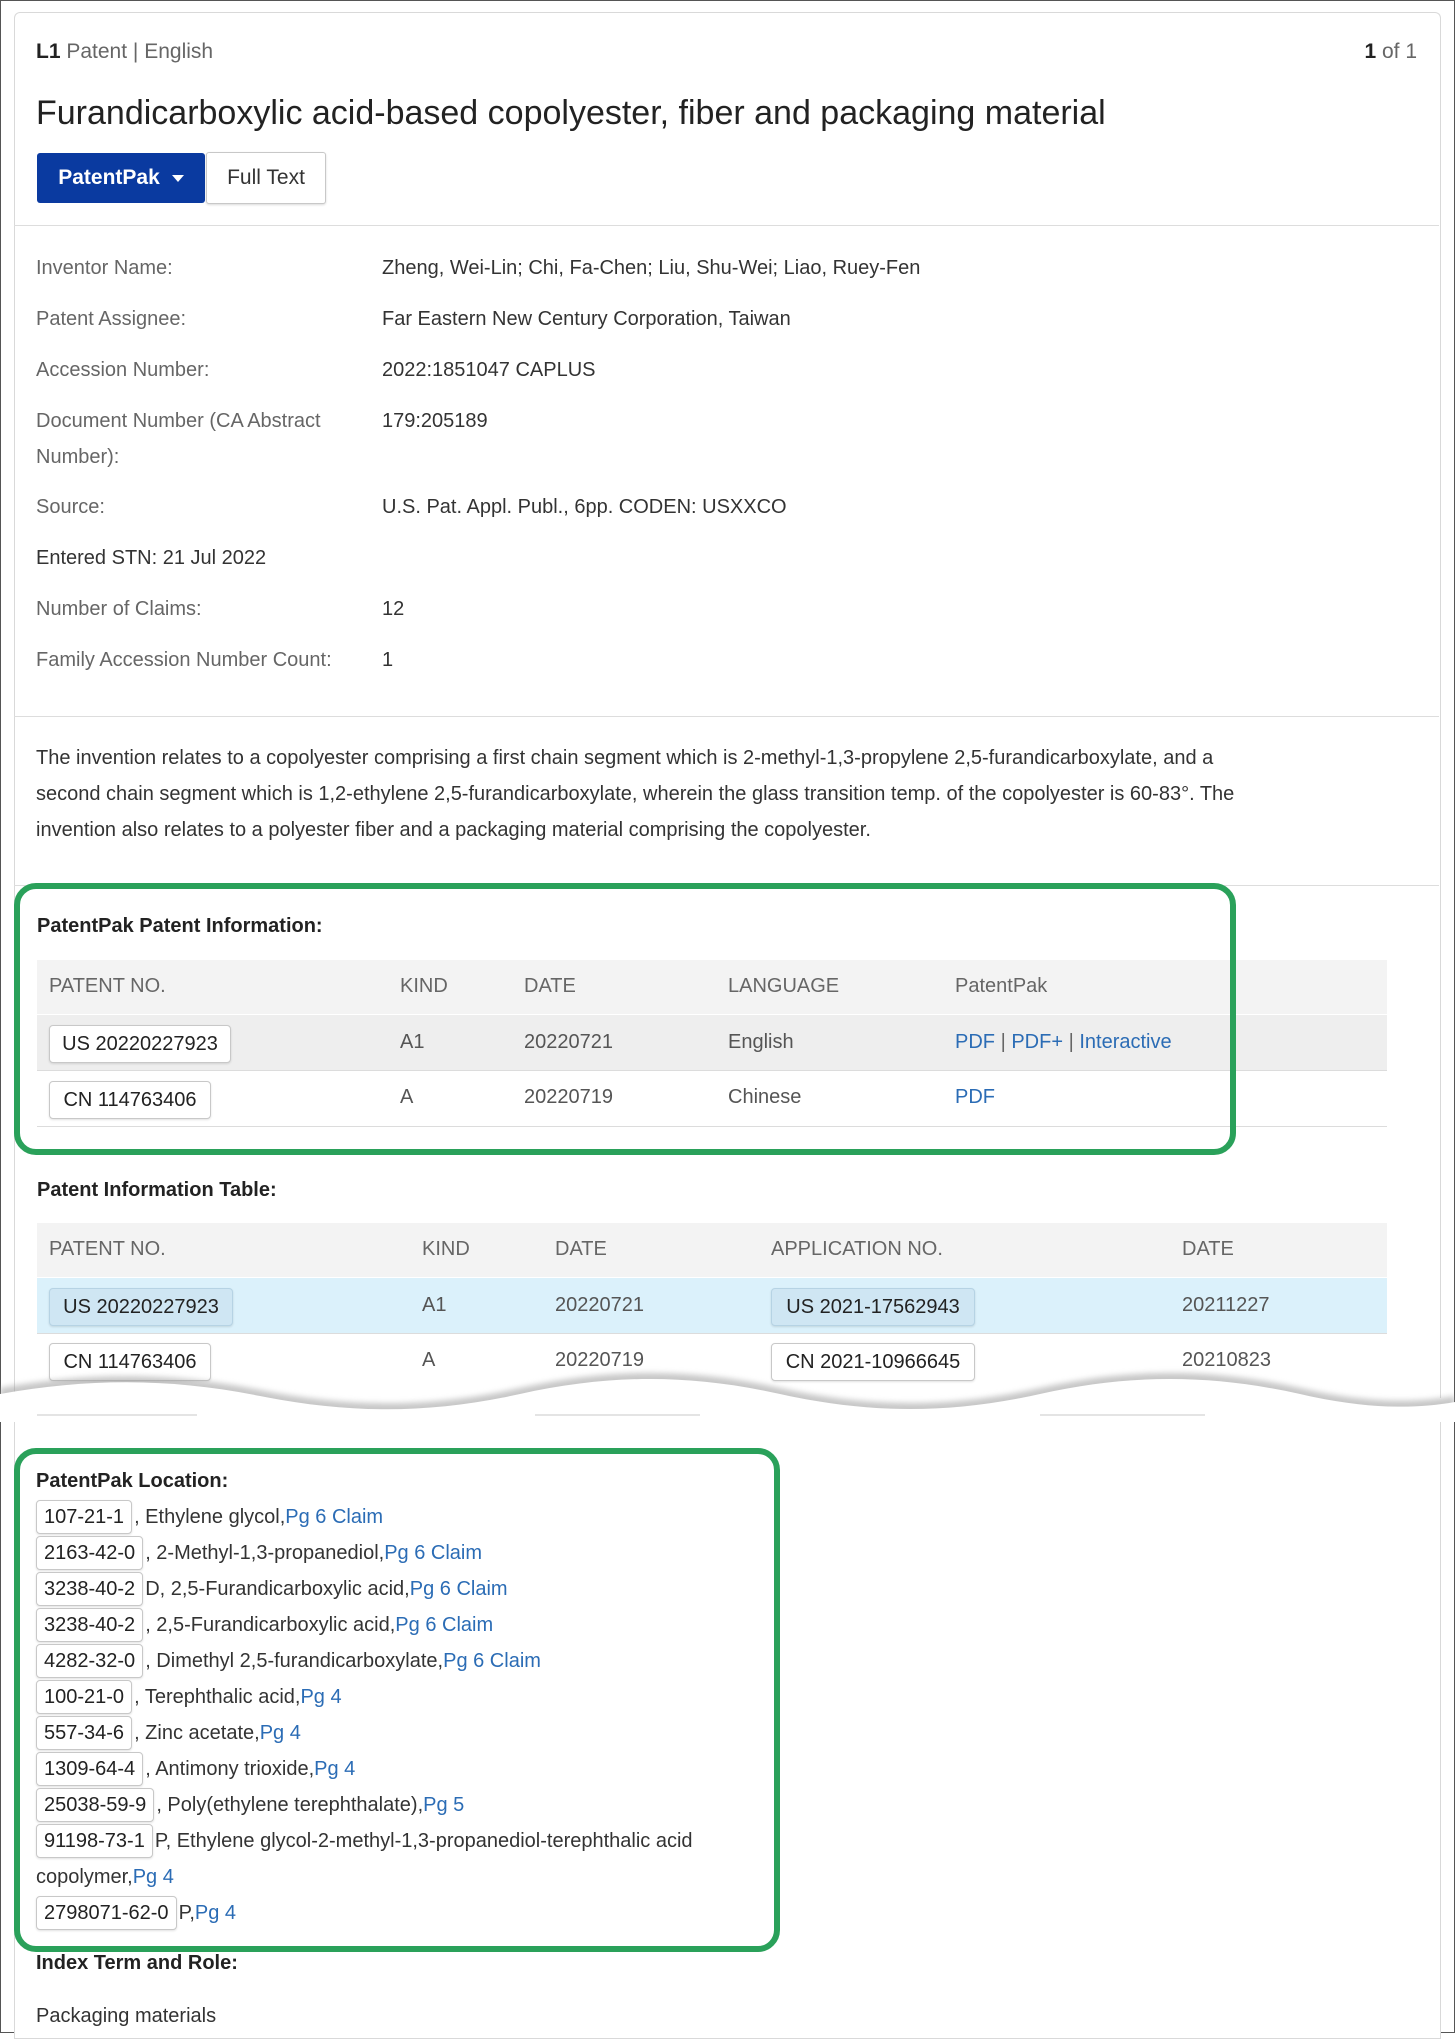 The width and height of the screenshot is (1455, 2039). I want to click on assignee-label: Patent Assignee:, so click(111, 319).